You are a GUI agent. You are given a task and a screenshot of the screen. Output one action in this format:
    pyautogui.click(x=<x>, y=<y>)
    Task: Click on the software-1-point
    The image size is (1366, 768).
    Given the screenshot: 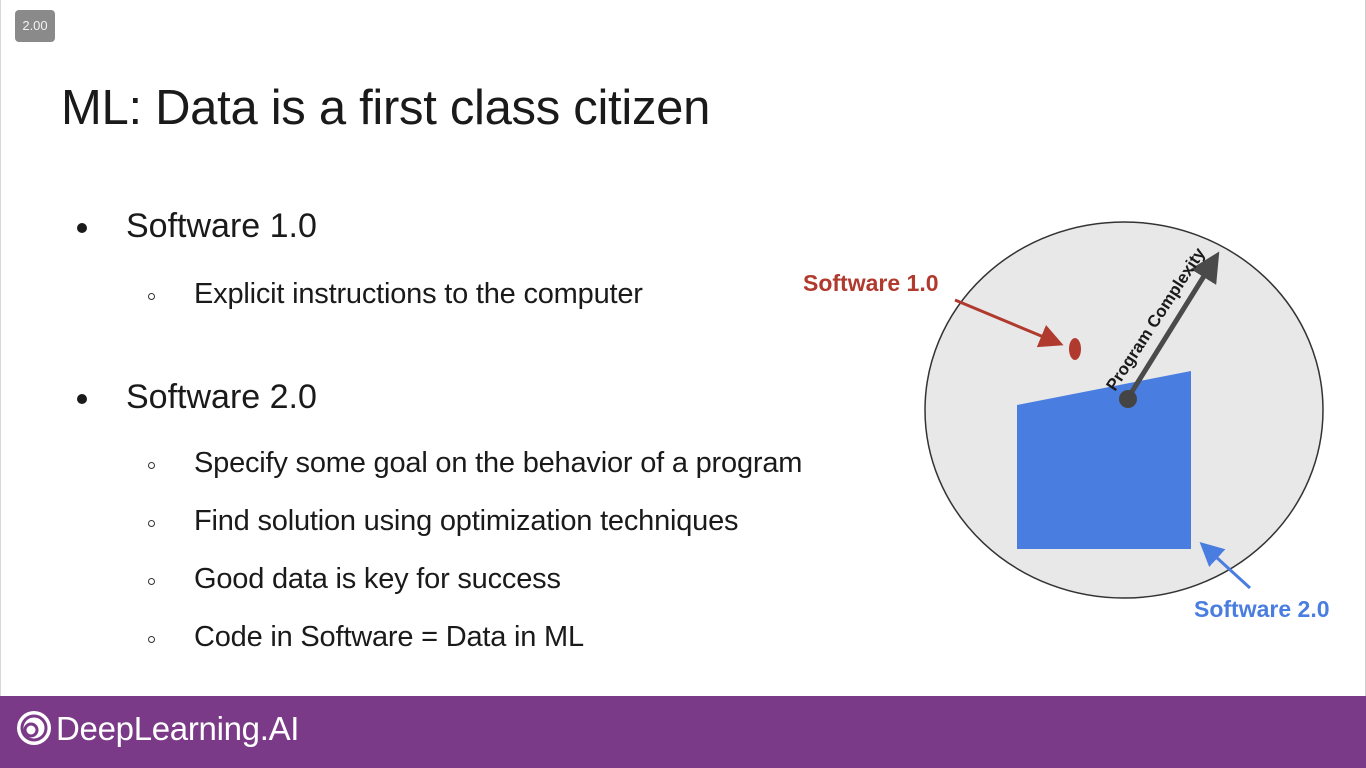 What is the action you would take?
    pyautogui.click(x=1075, y=349)
    